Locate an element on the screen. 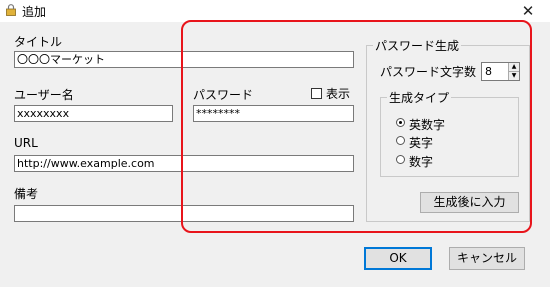 The image size is (550, 287). type-label-numeric: 数字 is located at coordinates (421, 162).